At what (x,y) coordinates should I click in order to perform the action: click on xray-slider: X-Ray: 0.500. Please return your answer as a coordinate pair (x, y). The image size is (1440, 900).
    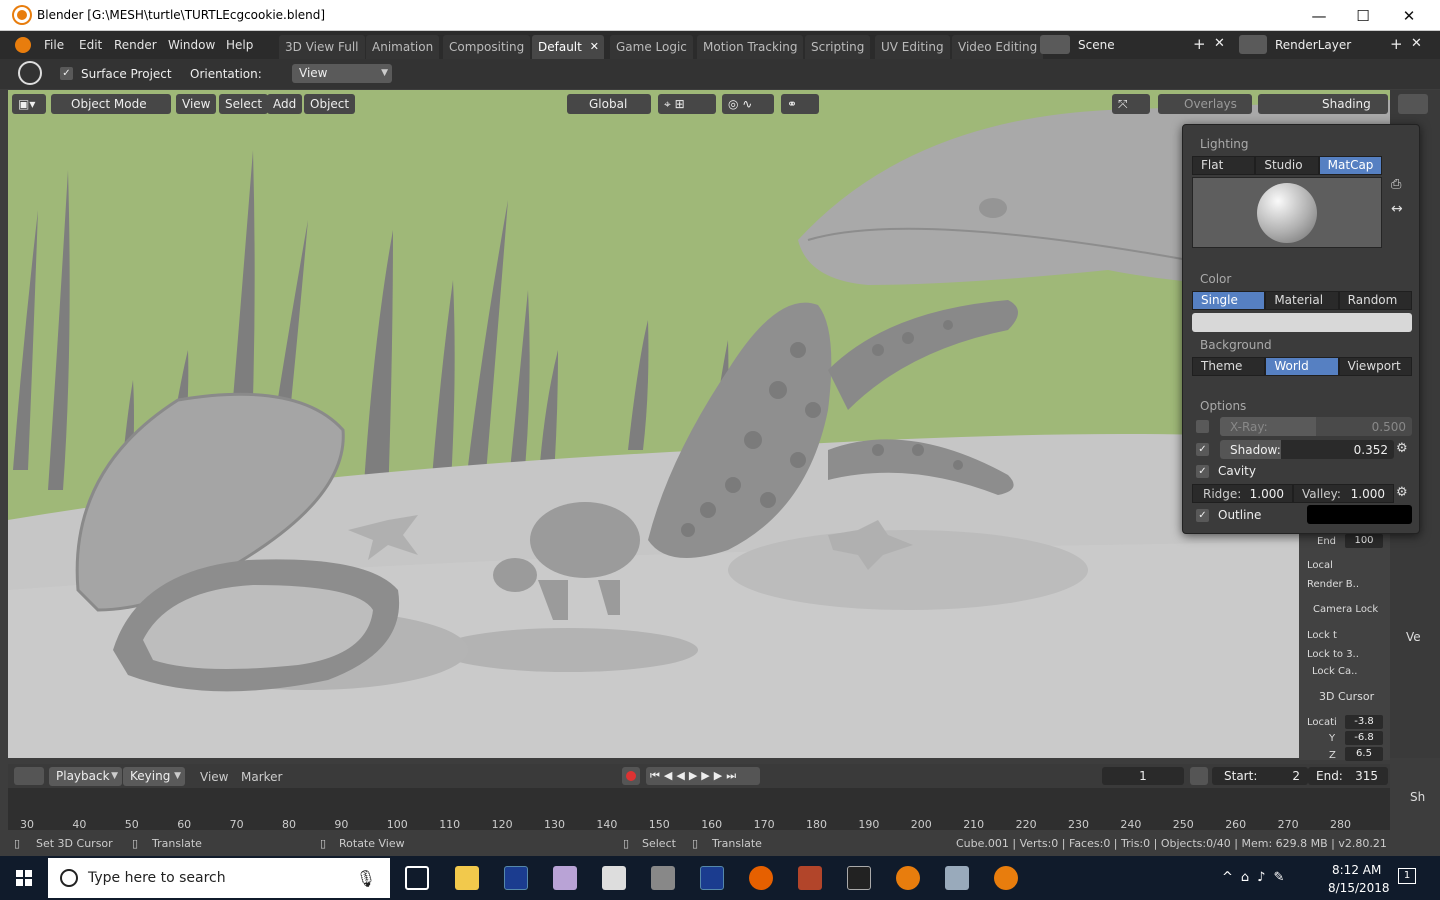
    Looking at the image, I should click on (1316, 426).